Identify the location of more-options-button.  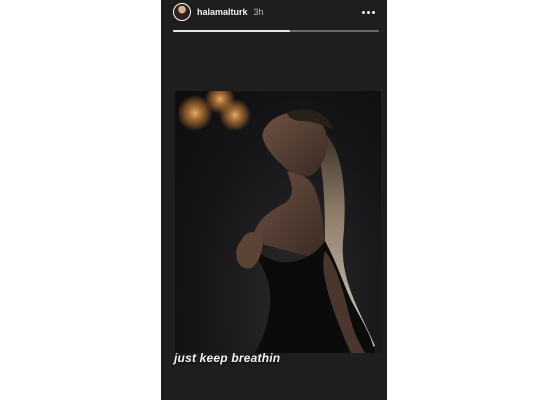
(368, 12).